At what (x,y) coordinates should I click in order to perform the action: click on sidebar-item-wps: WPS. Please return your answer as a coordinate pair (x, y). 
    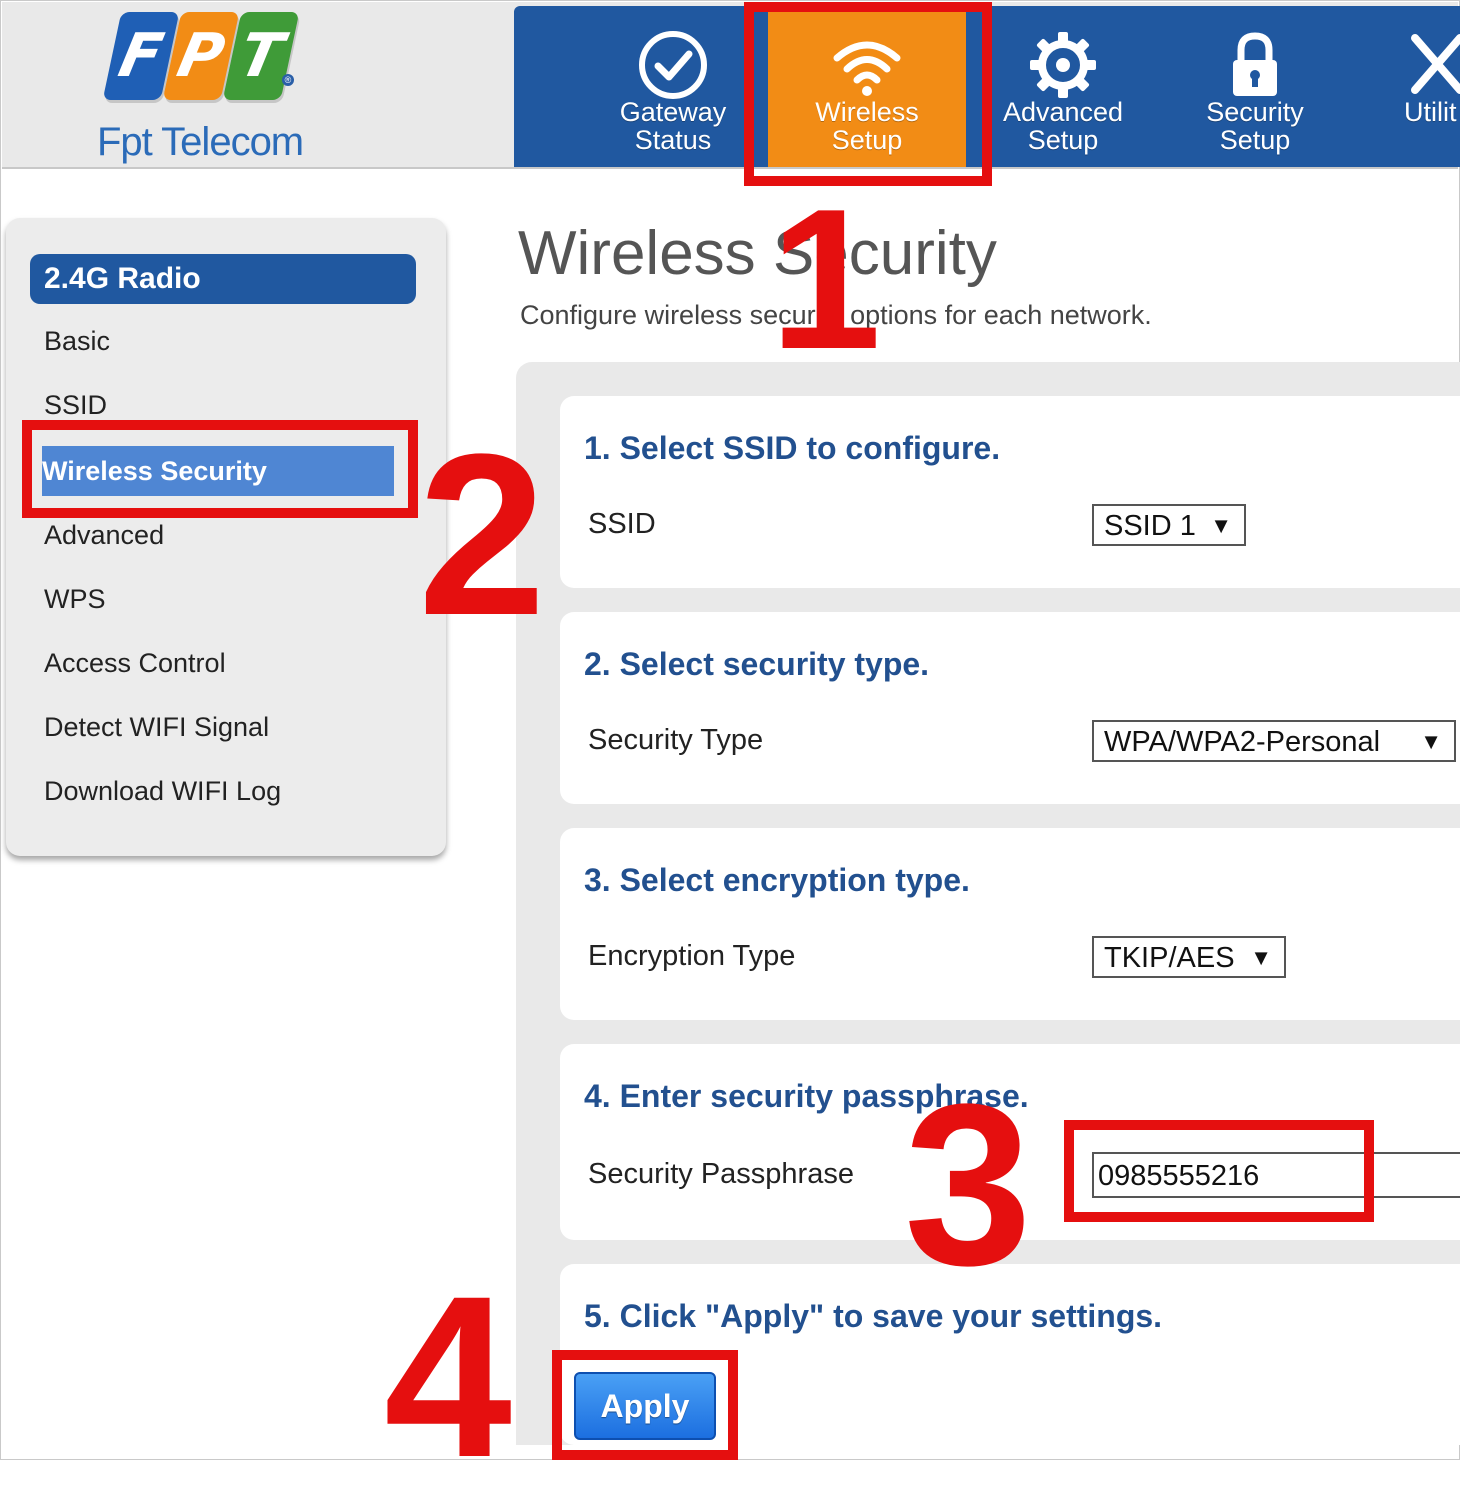
    Looking at the image, I should click on (75, 599).